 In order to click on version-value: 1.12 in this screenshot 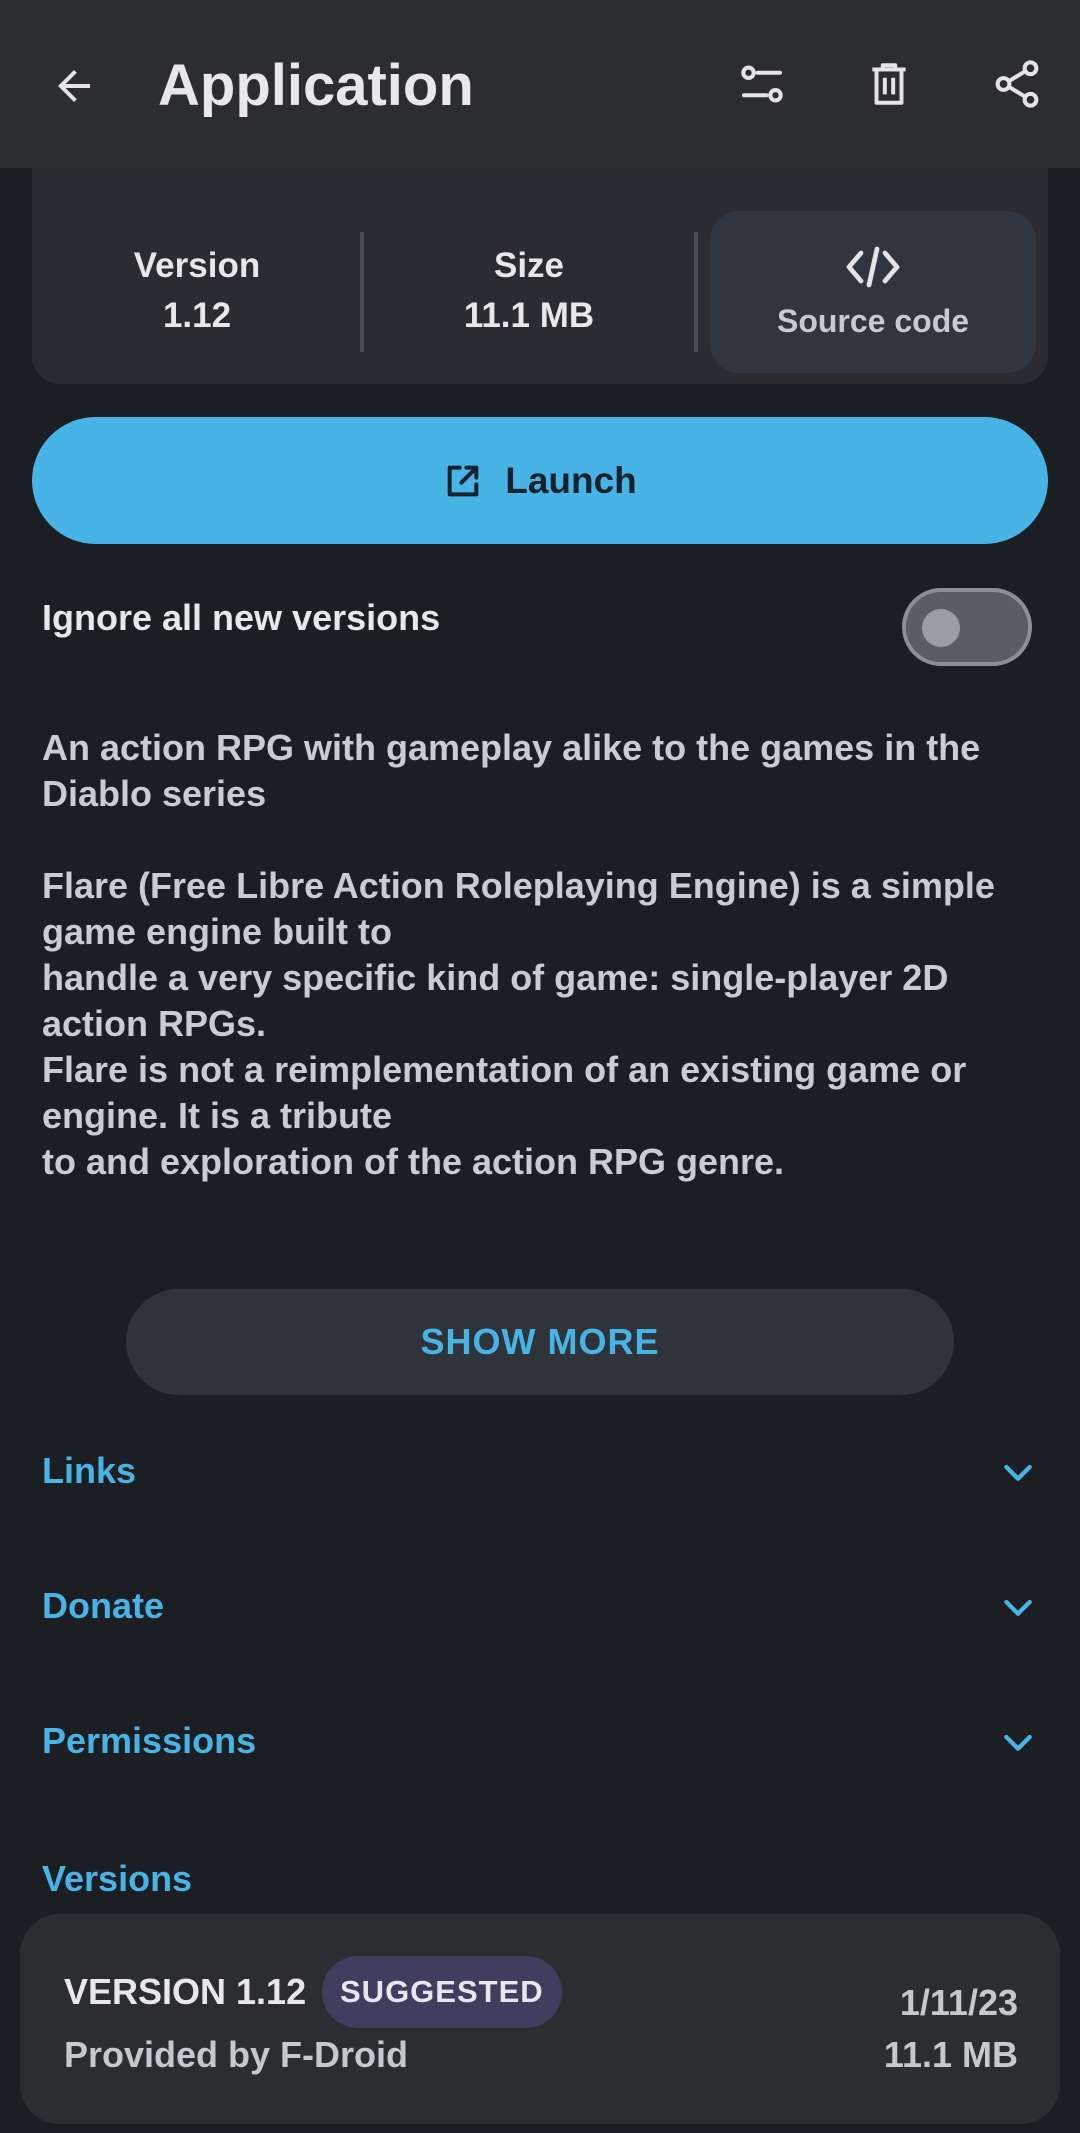, I will do `click(197, 315)`.